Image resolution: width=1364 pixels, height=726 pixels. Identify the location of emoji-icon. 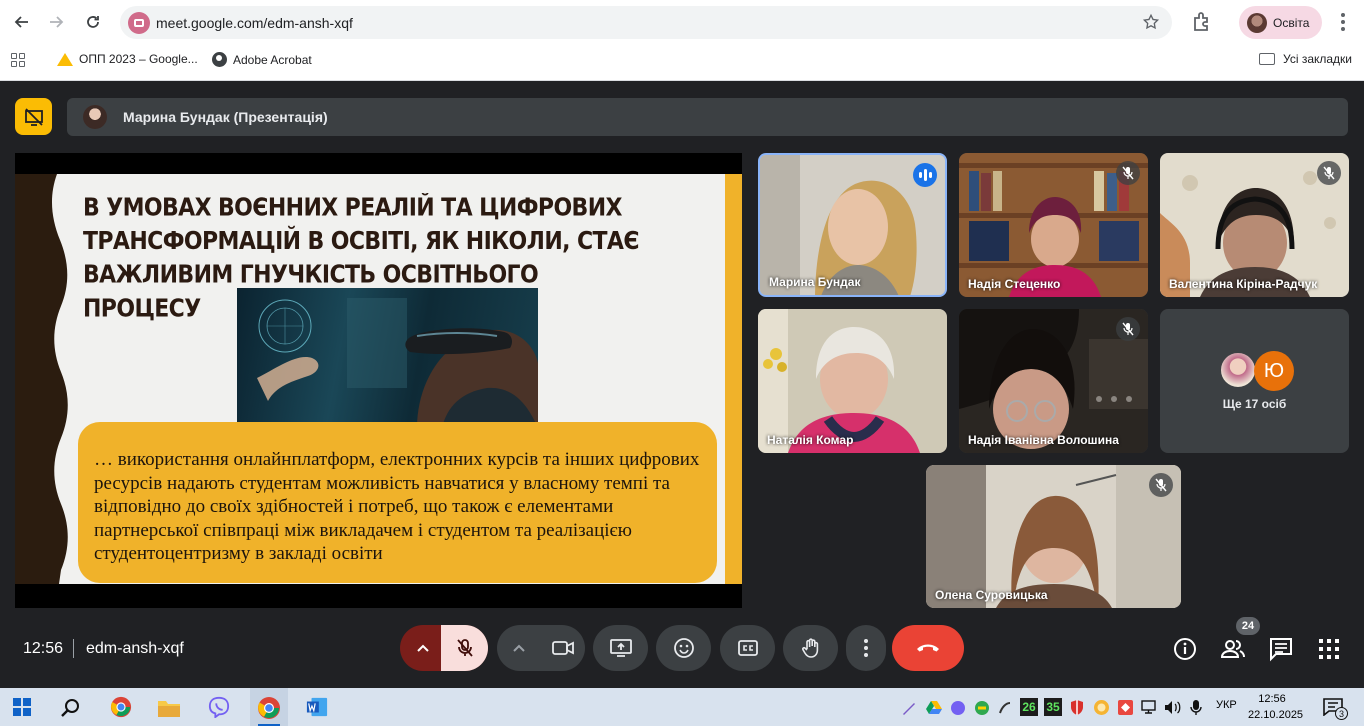
(683, 648).